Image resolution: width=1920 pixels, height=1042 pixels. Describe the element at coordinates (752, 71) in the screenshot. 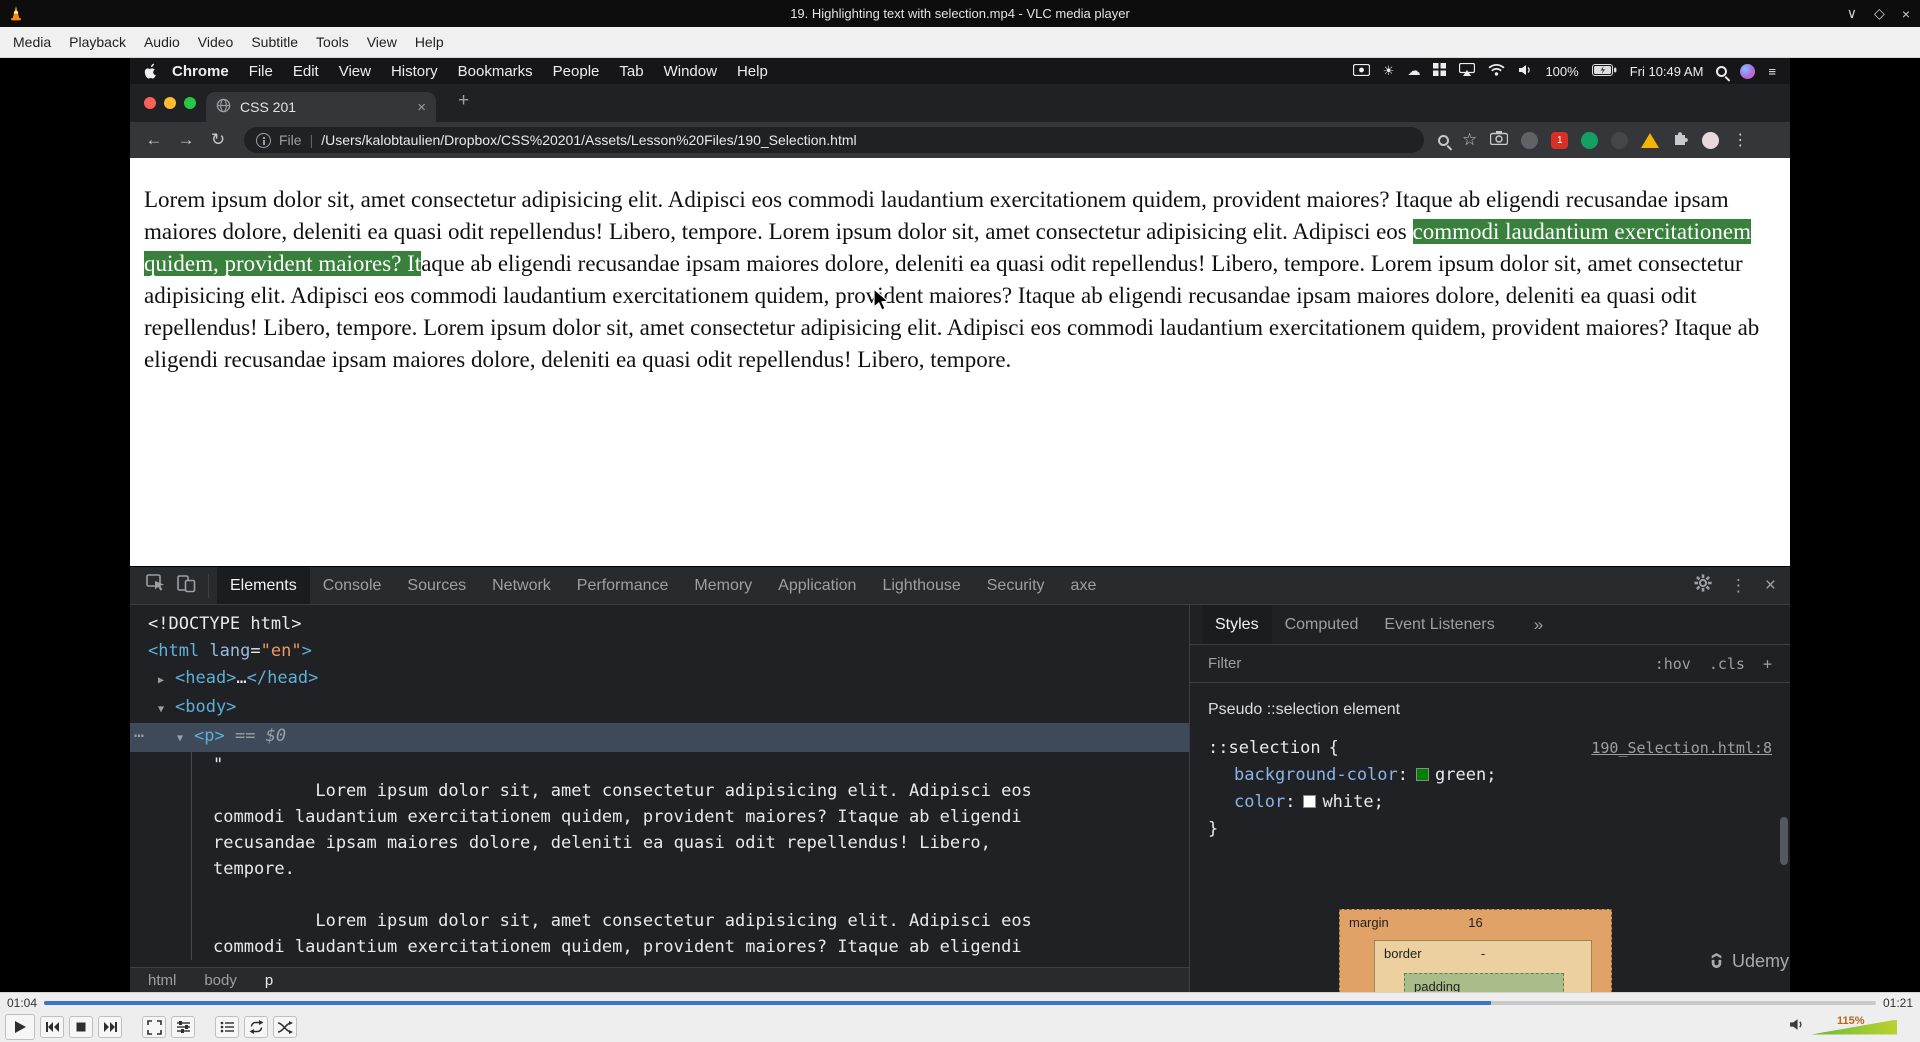

I see `mac-menu-help: Help` at that location.